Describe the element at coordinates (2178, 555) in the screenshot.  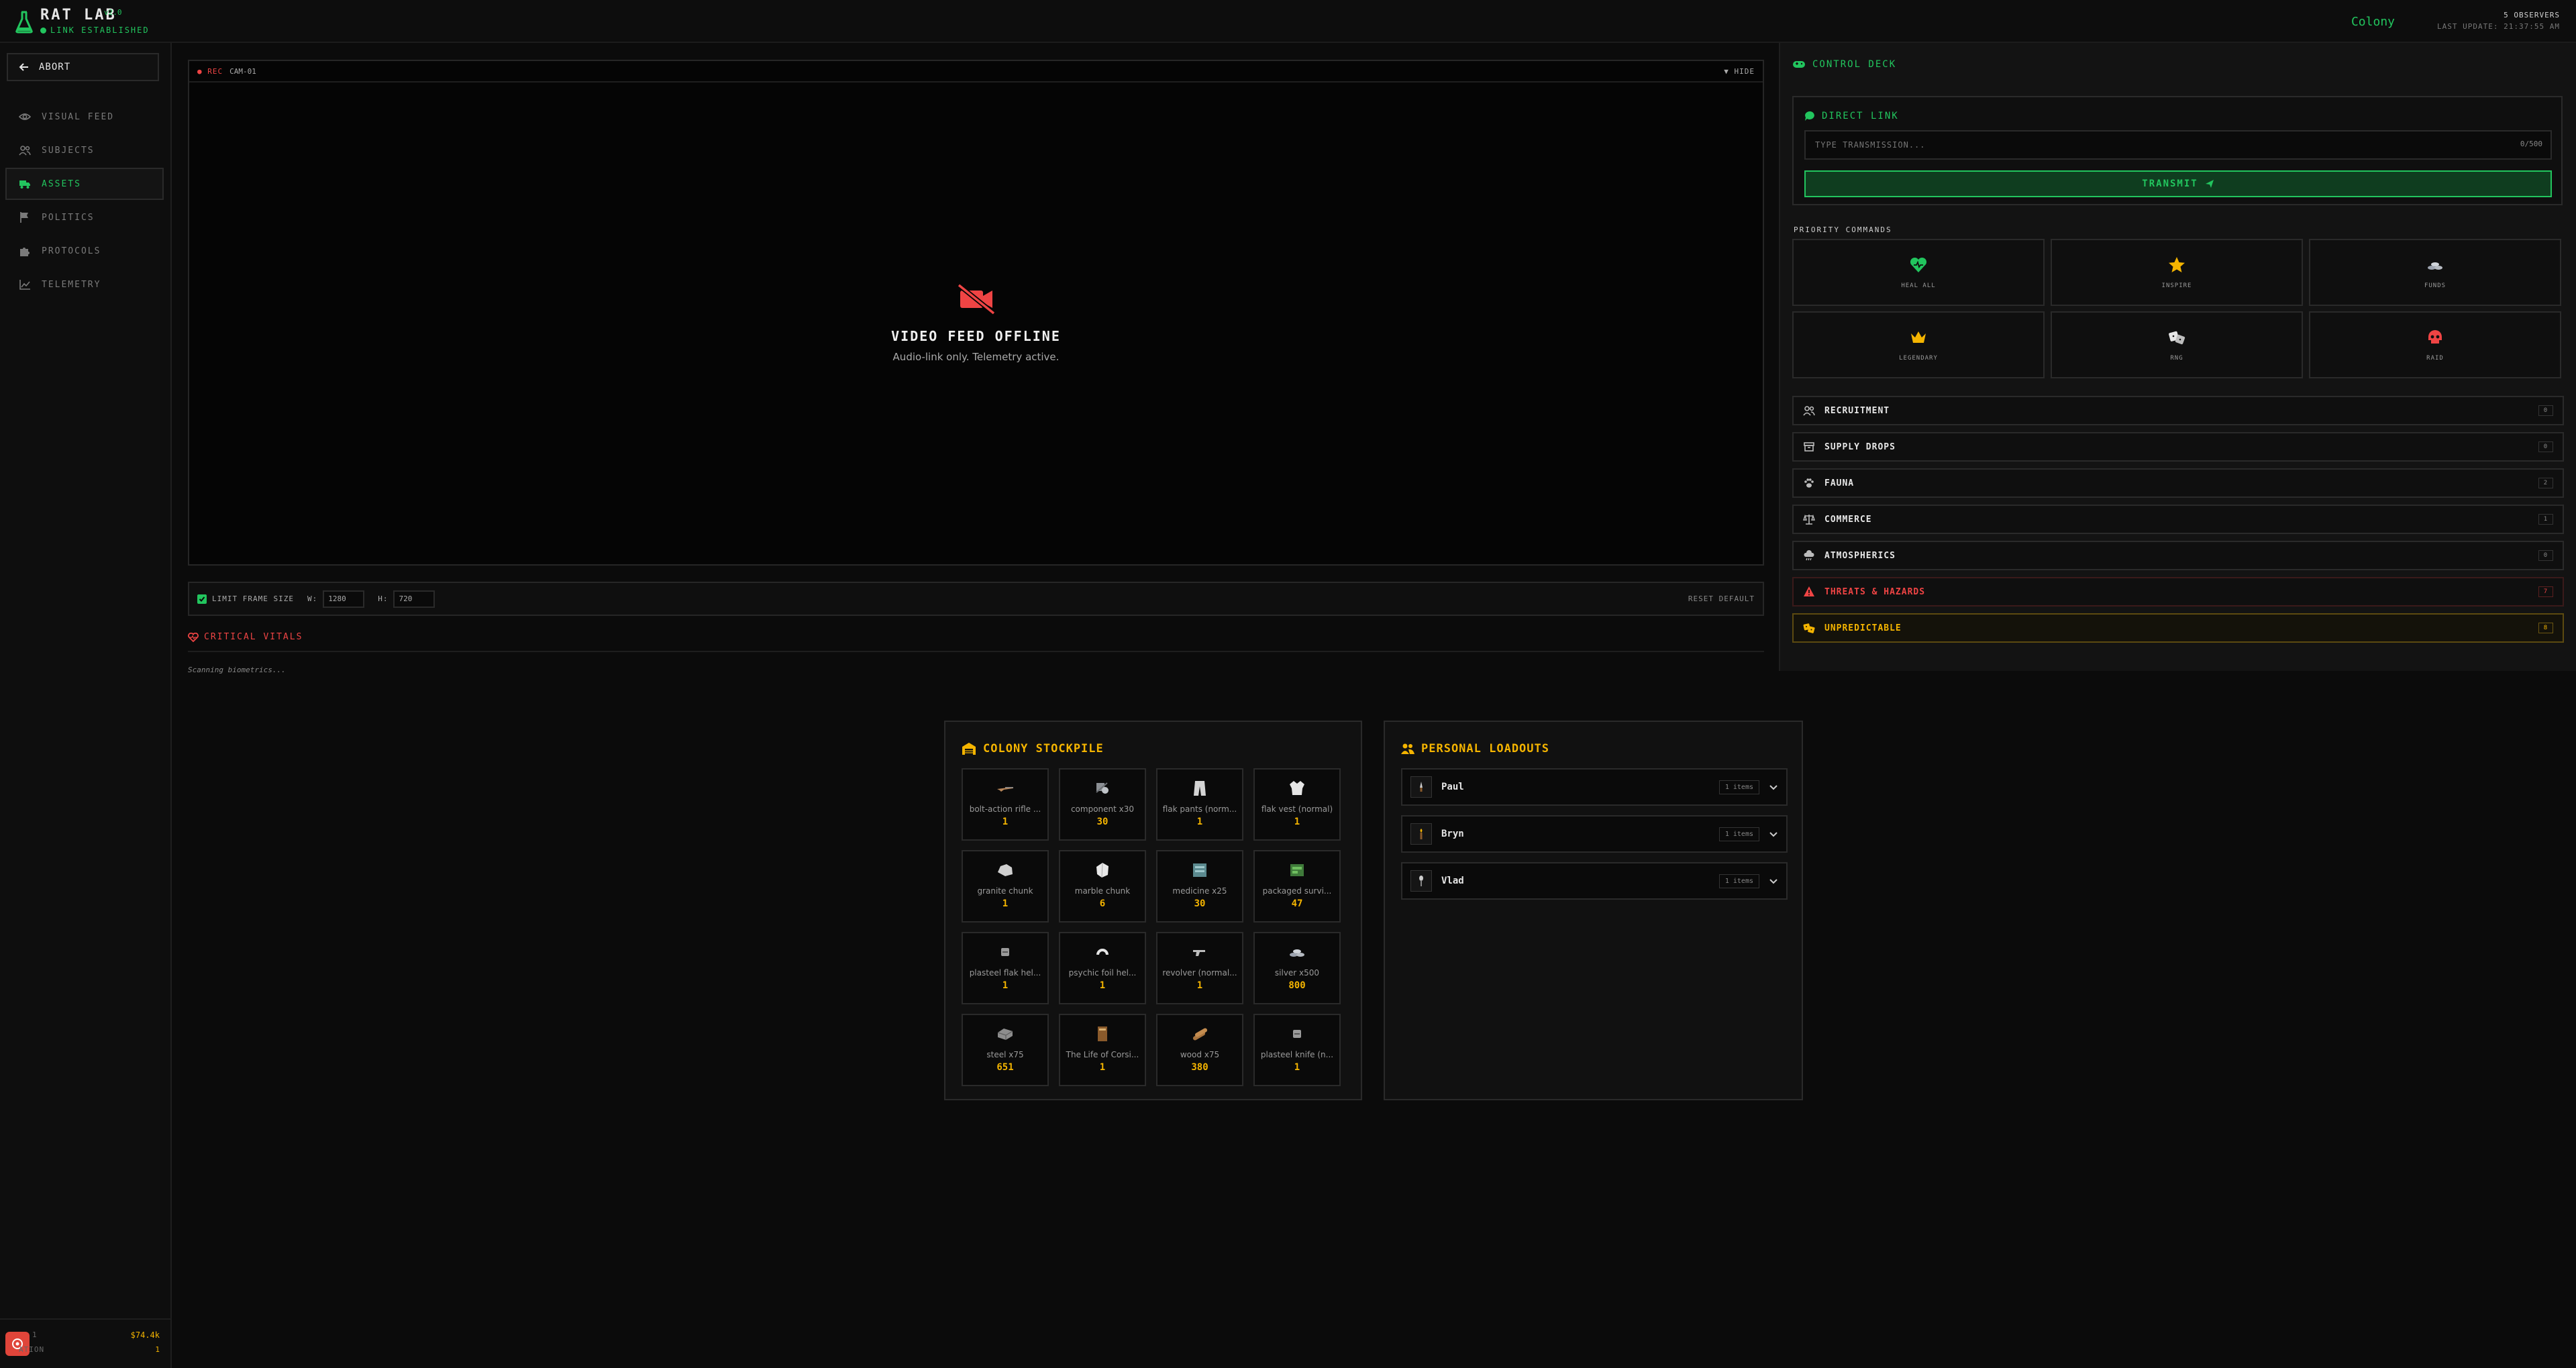
I see `category-atmospherics: ATMOSPHERICS 0` at that location.